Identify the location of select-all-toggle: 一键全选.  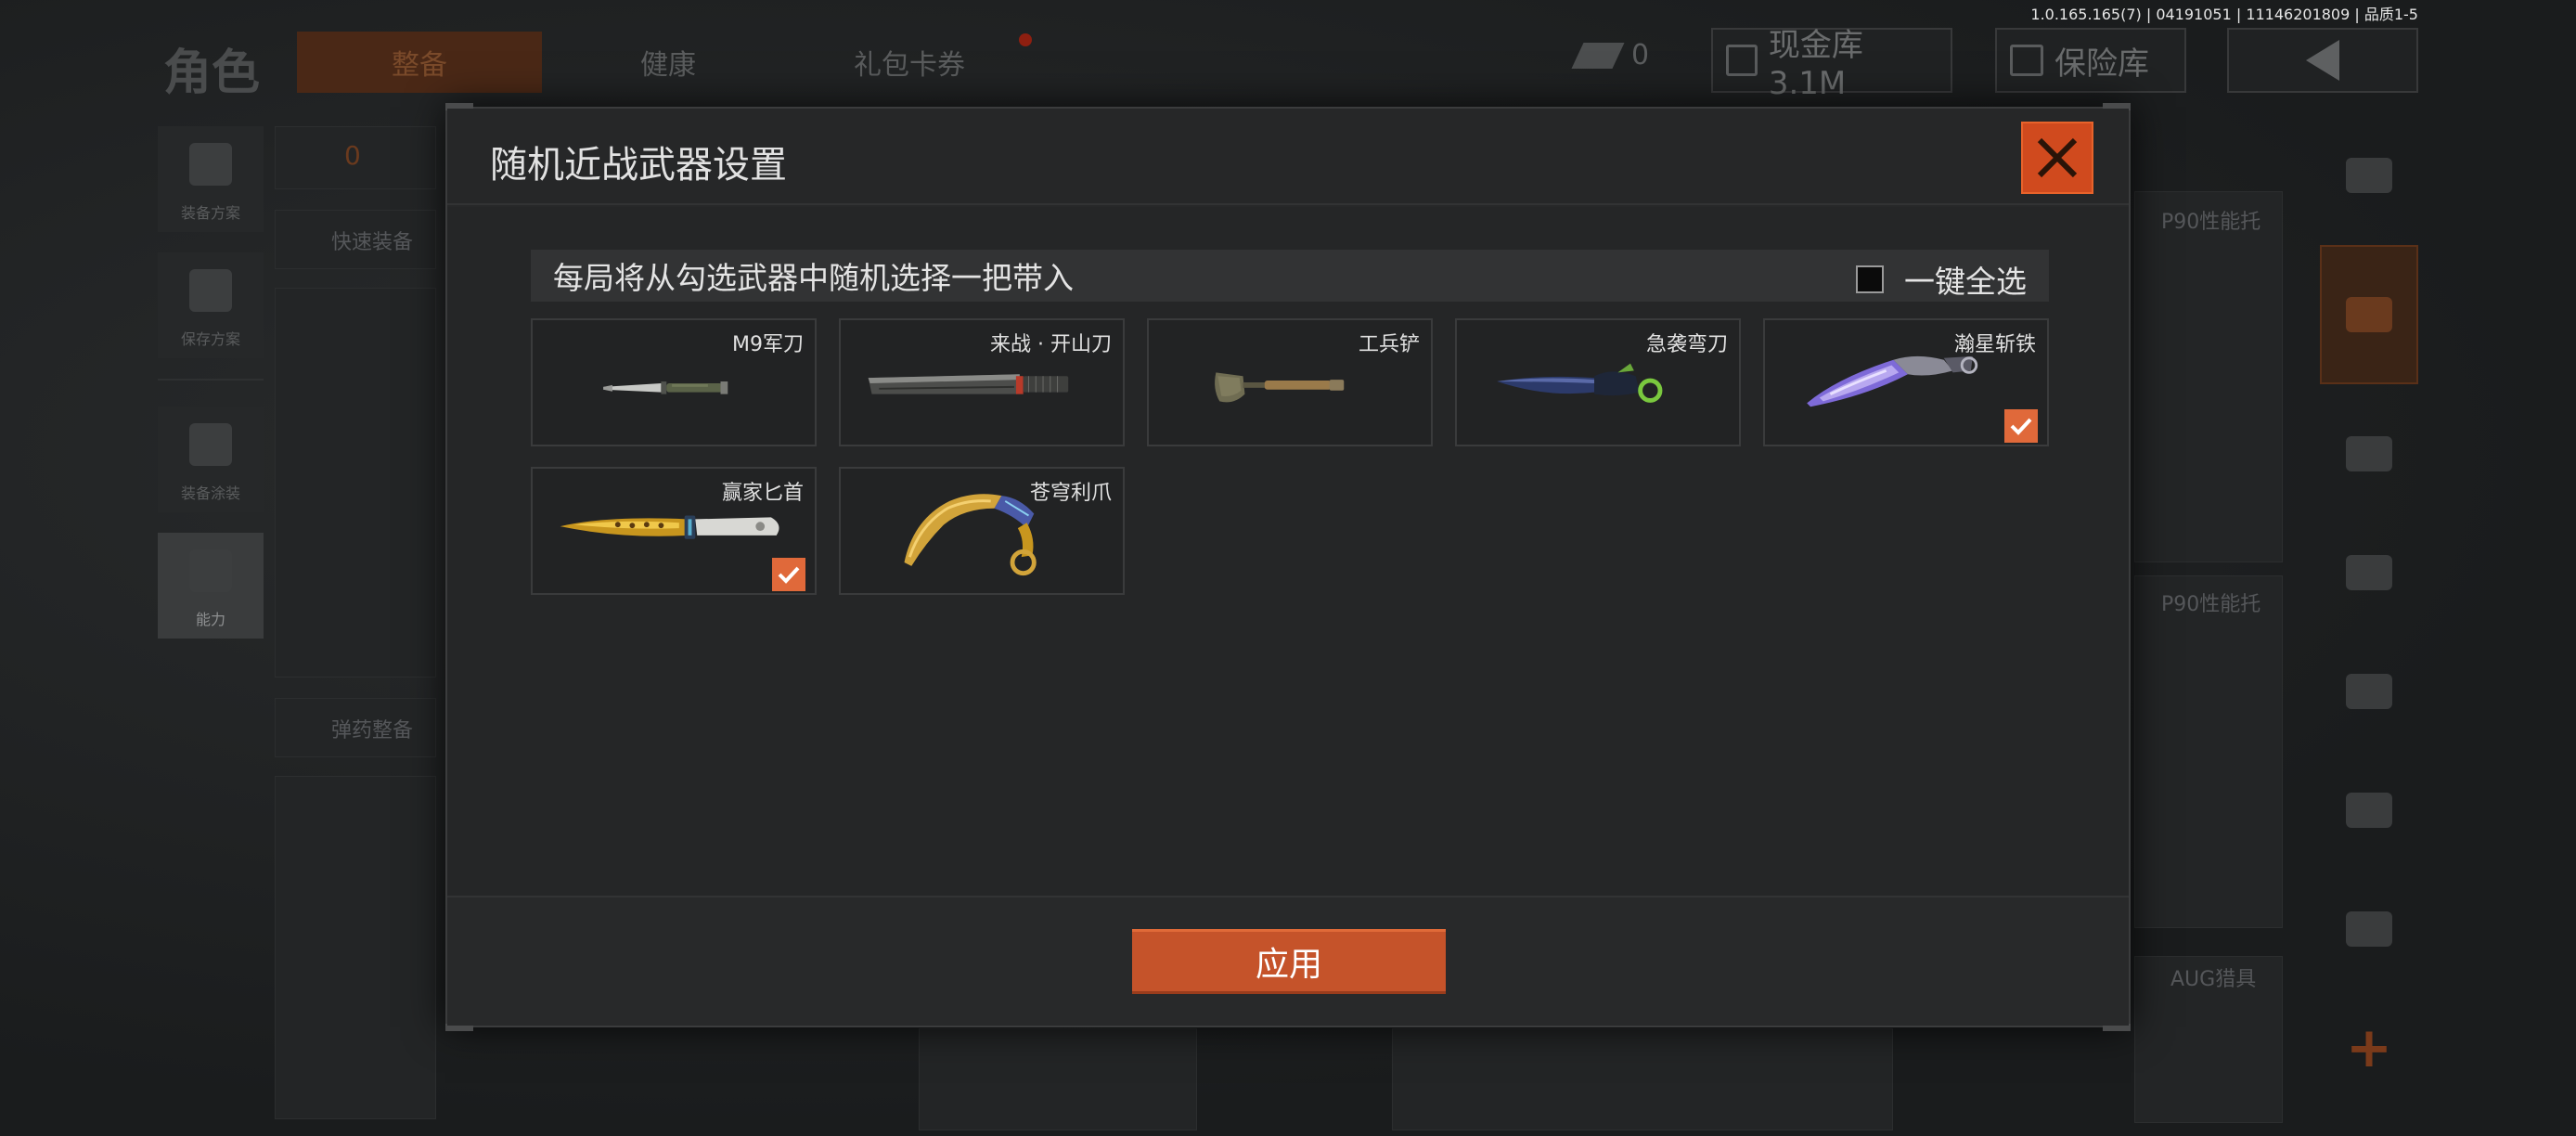
(1941, 279).